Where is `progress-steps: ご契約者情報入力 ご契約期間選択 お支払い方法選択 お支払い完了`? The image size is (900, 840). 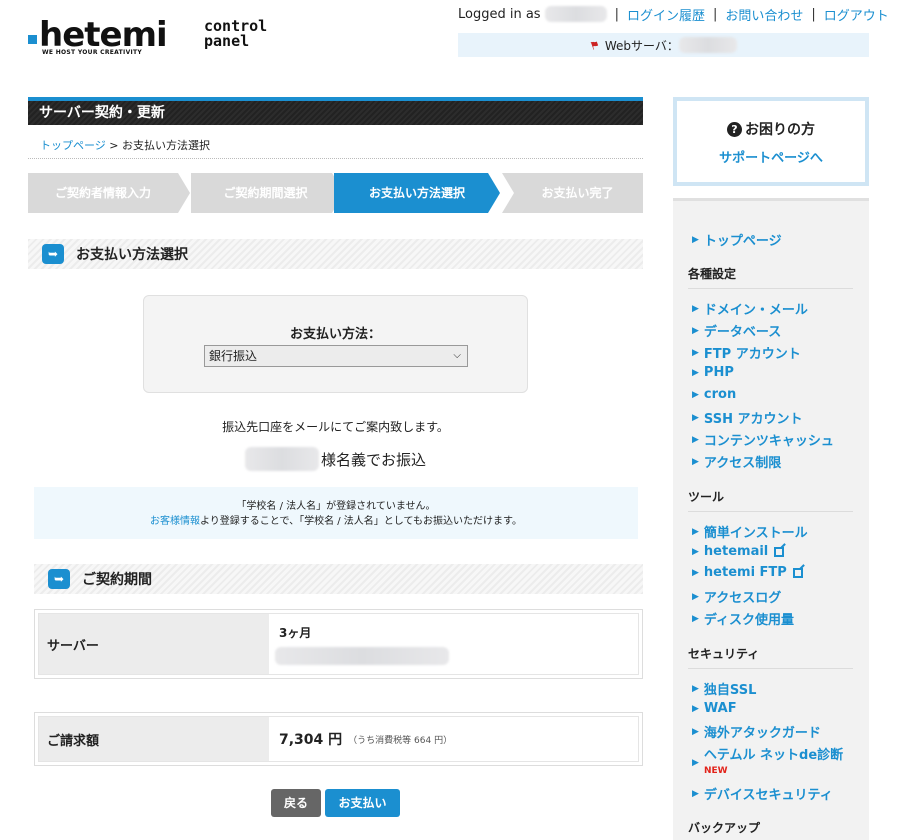
progress-steps: ご契約者情報入力 ご契約期間選択 お支払い方法選択 お支払い完了 is located at coordinates (335, 193).